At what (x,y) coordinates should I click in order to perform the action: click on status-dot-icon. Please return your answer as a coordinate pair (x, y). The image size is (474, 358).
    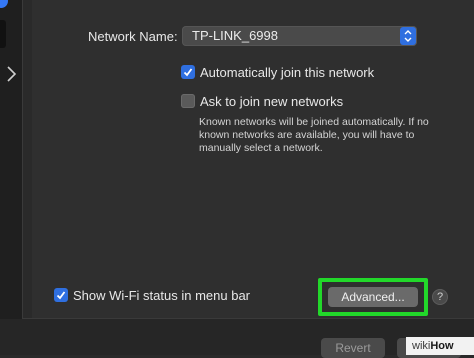
    Looking at the image, I should click on (4, 4).